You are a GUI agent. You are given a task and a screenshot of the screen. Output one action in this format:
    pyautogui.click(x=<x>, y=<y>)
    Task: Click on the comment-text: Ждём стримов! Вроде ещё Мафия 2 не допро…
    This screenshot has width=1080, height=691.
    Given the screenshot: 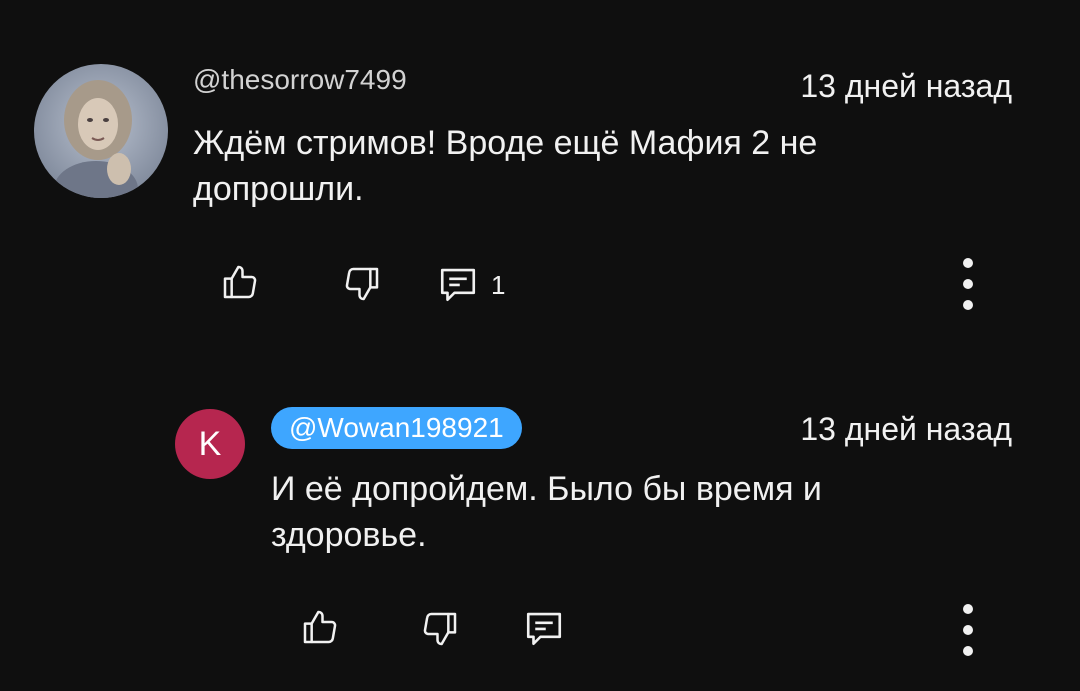 What is the action you would take?
    pyautogui.click(x=573, y=166)
    